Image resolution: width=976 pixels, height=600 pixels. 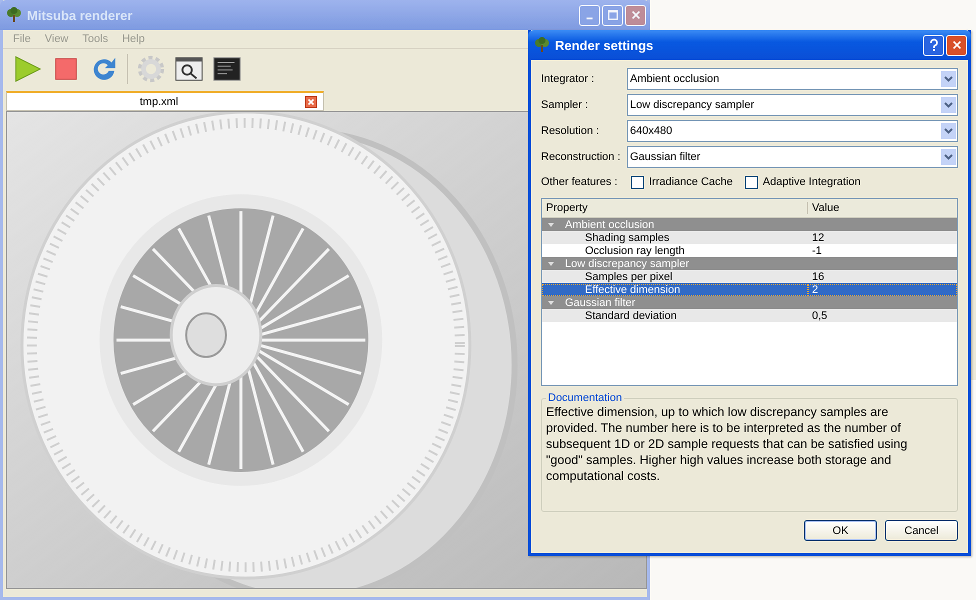 What do you see at coordinates (882, 208) in the screenshot?
I see `column-header: Value` at bounding box center [882, 208].